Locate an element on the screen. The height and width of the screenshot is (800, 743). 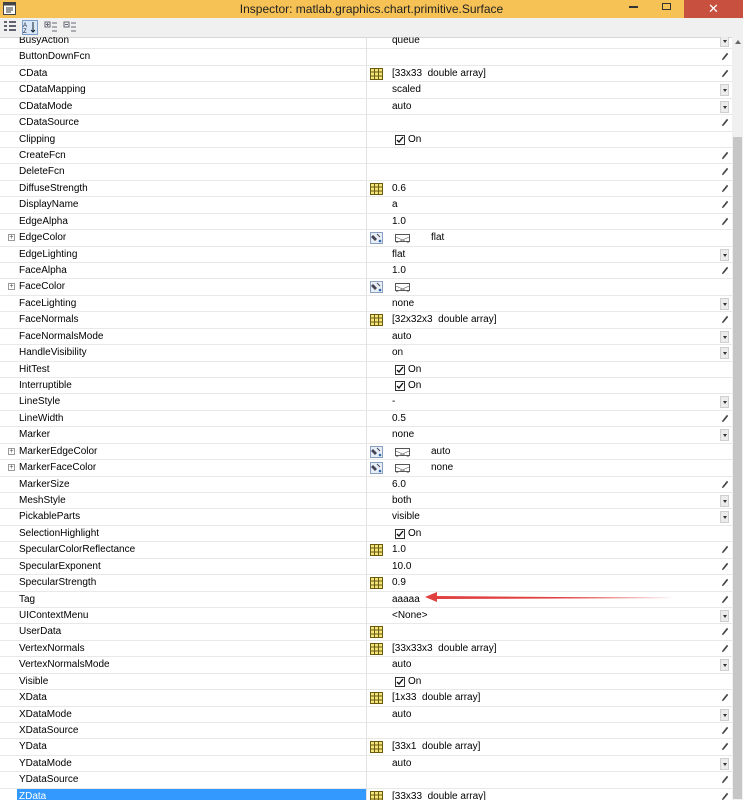
property-row: SpecularExponent 10.0 is located at coordinates (366, 567).